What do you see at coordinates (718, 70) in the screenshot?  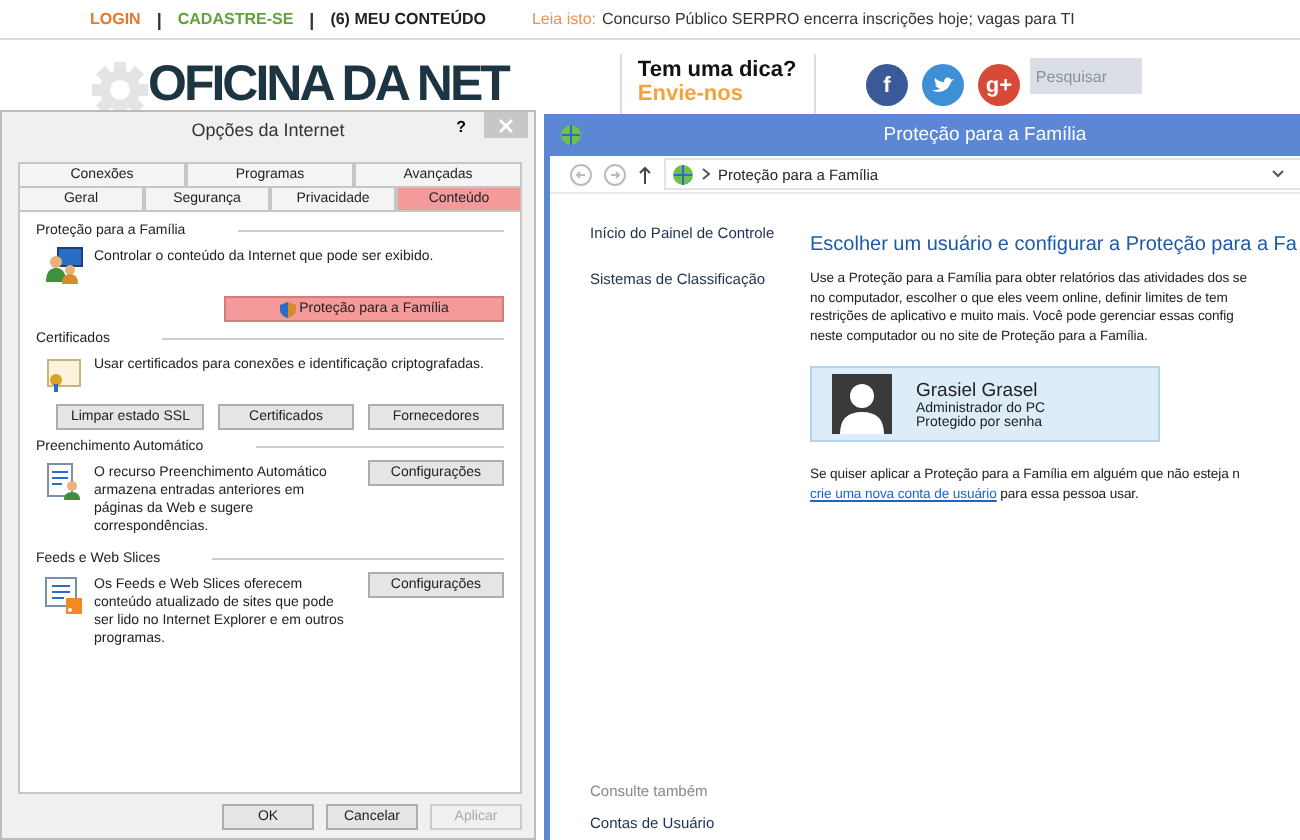 I see `tip-title: Tem uma dica?` at bounding box center [718, 70].